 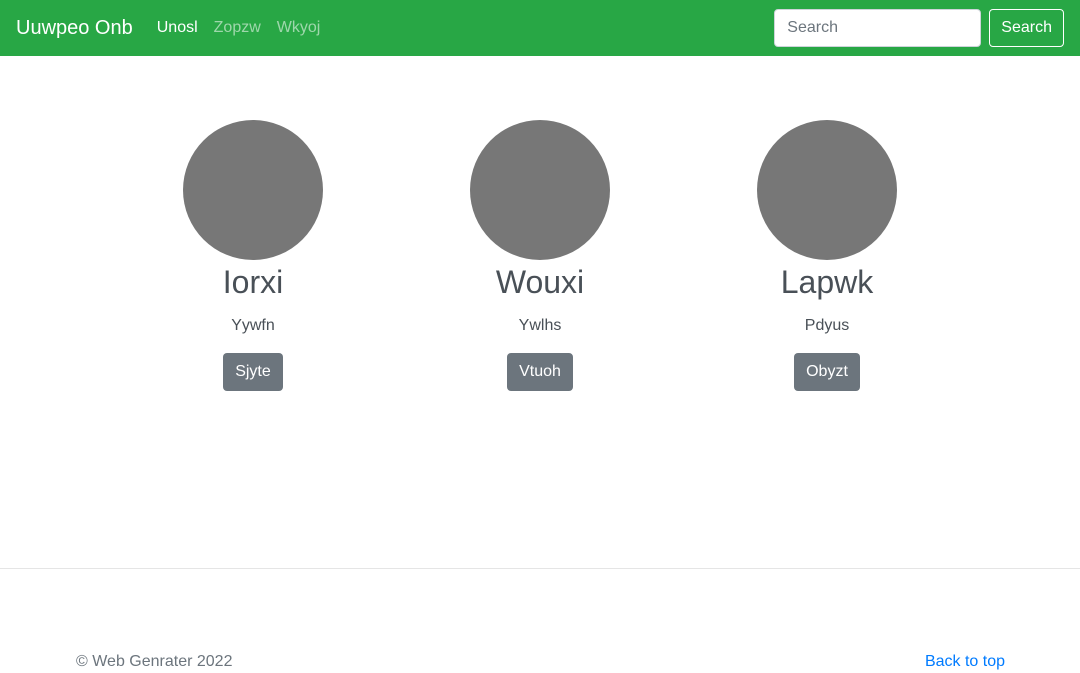 What do you see at coordinates (878, 28) in the screenshot?
I see `search-input` at bounding box center [878, 28].